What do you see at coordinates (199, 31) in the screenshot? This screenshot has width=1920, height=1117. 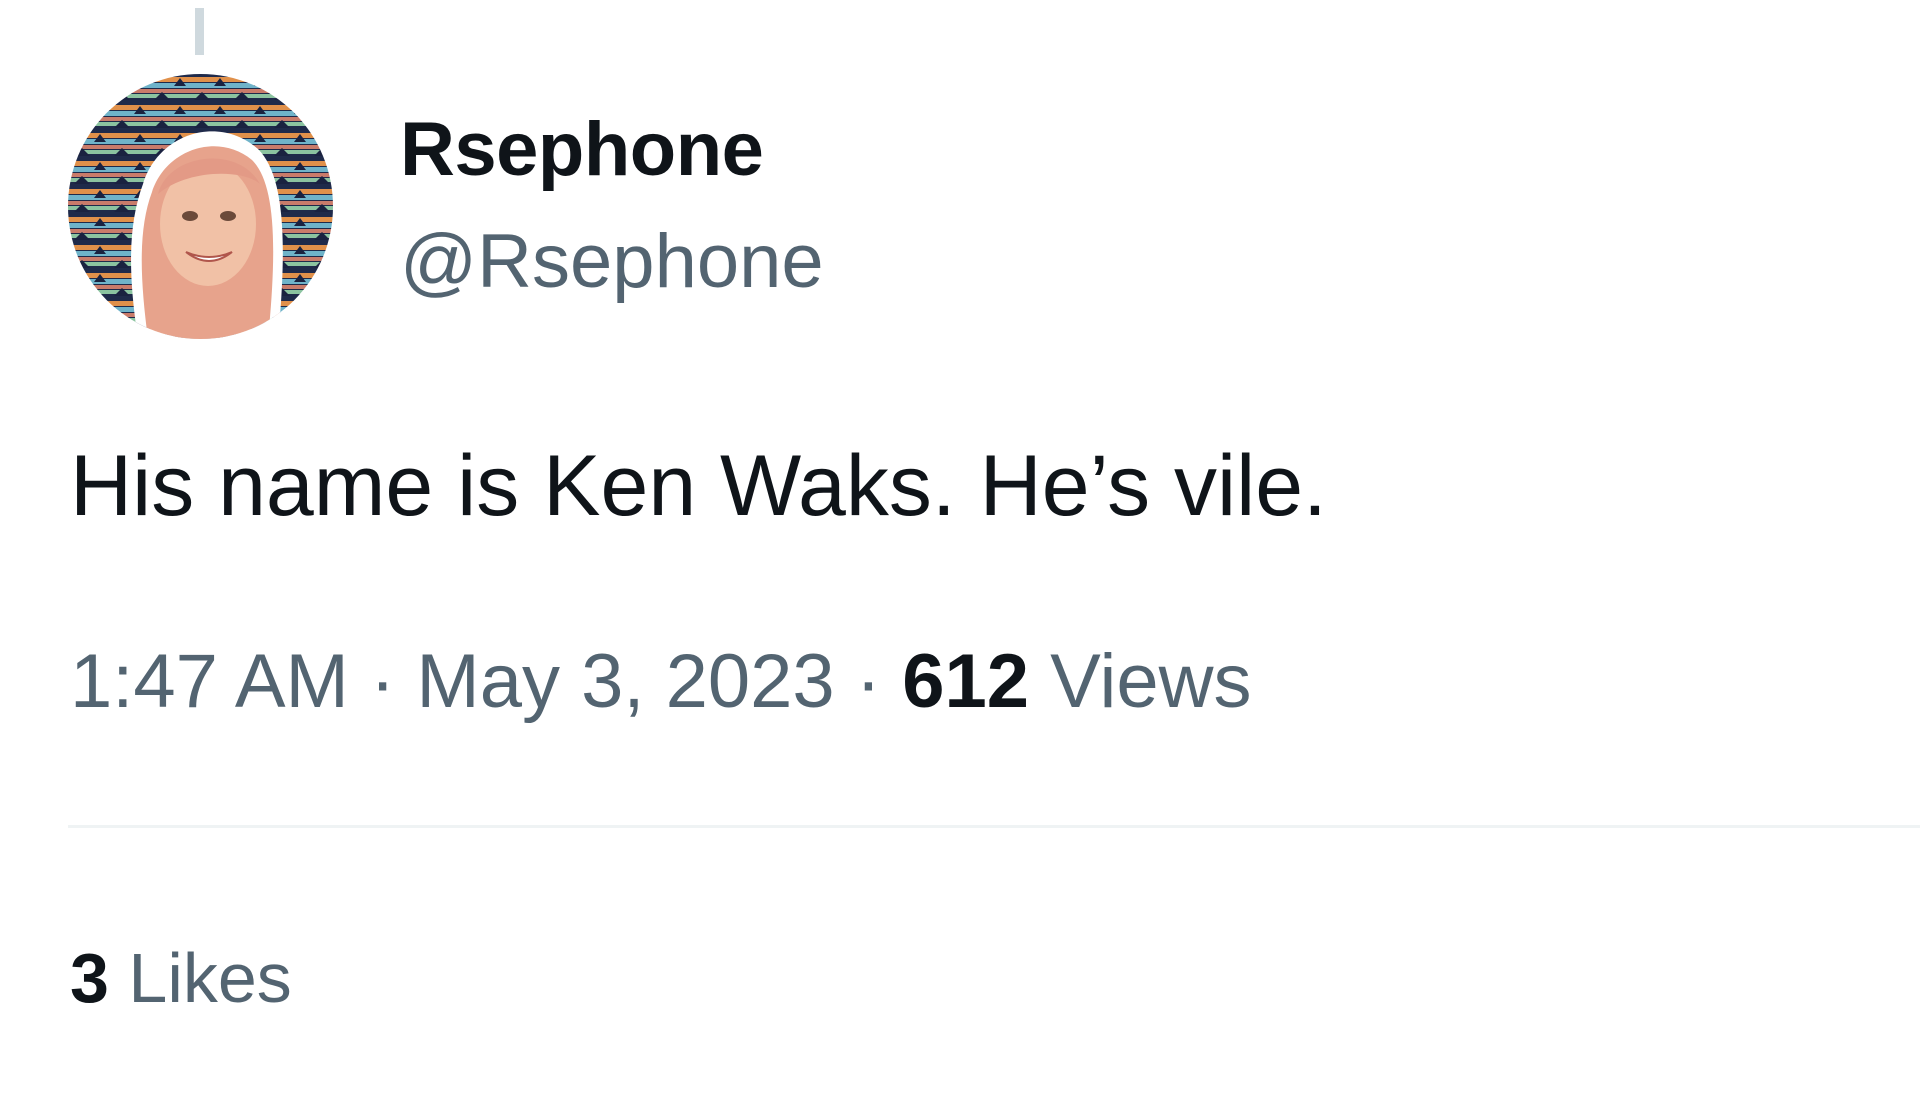 I see `thread-connector-line` at bounding box center [199, 31].